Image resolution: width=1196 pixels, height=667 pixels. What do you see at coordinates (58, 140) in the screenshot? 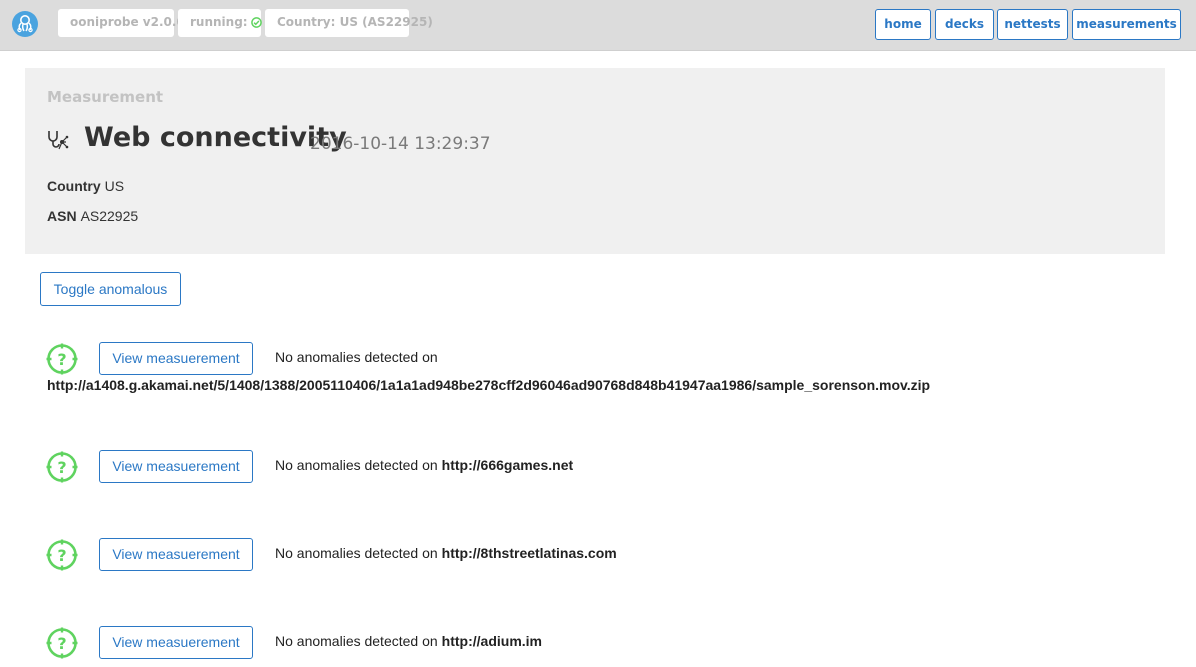
I see `stethoscope-network-icon` at bounding box center [58, 140].